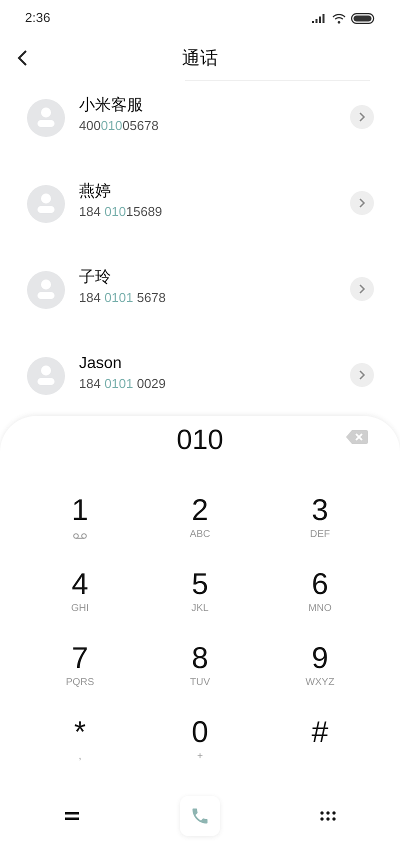 The image size is (400, 866). What do you see at coordinates (320, 679) in the screenshot?
I see `dial-key: 9 WXYZ` at bounding box center [320, 679].